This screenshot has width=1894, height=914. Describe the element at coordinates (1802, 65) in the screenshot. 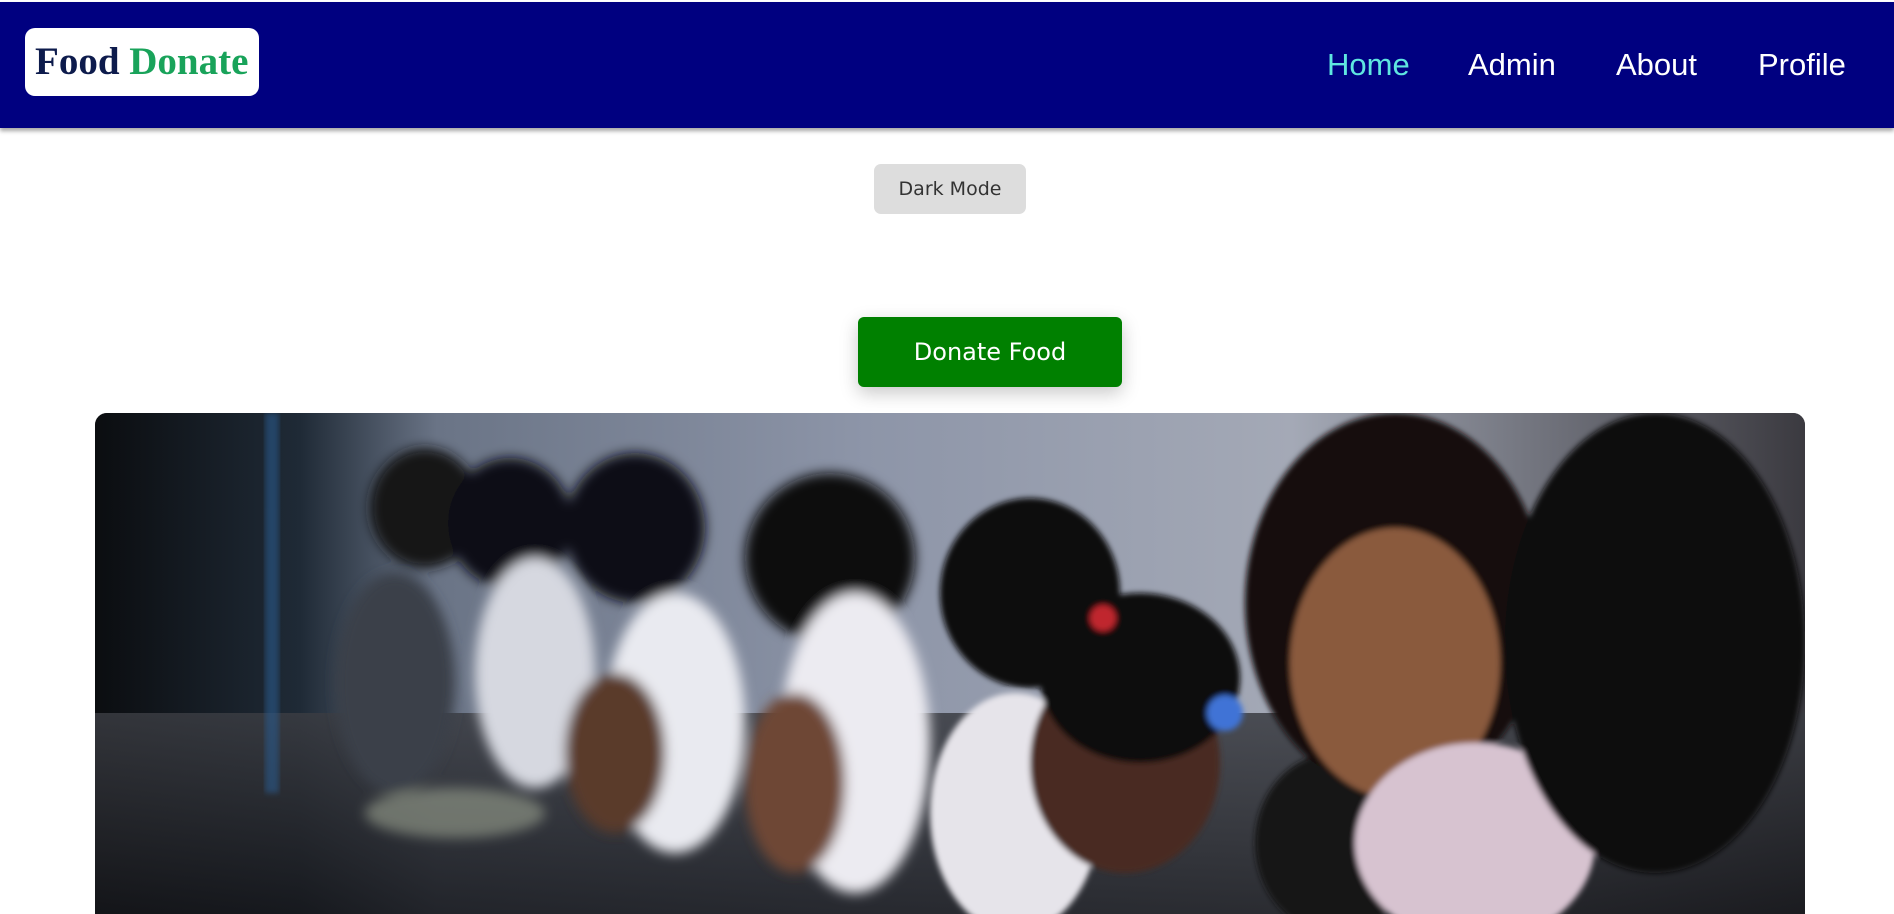

I see `nav-link-profile: Profile` at that location.